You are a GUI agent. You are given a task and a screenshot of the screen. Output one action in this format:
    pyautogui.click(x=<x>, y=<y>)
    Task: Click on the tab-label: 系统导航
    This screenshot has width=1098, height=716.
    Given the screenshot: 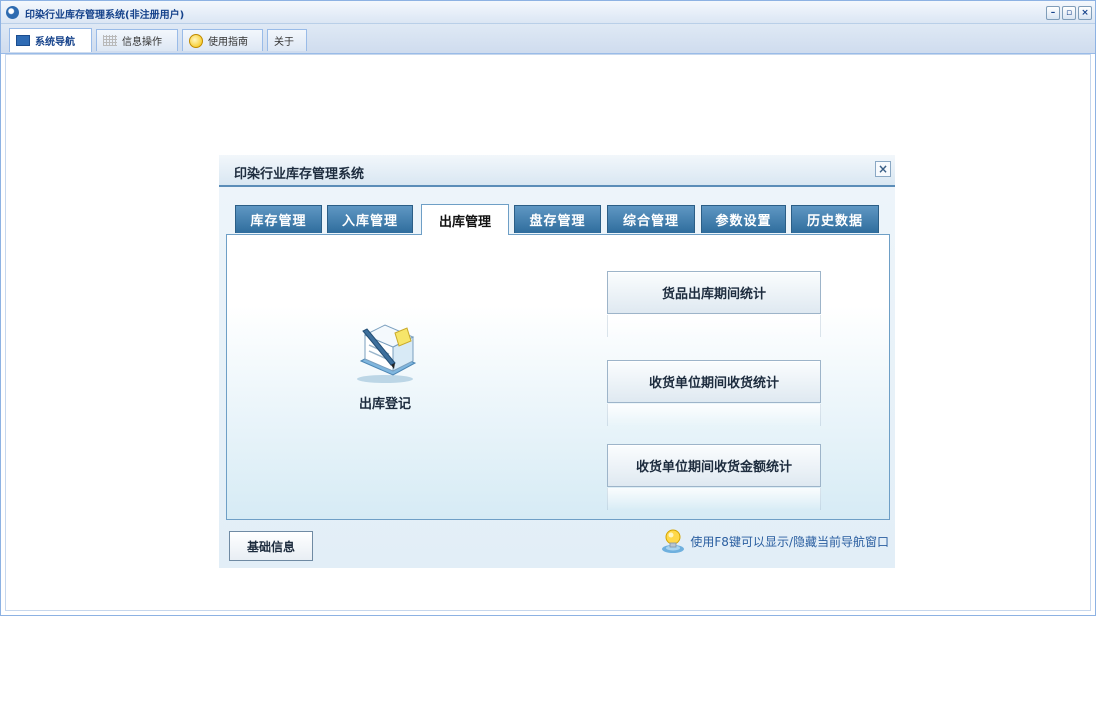 What is the action you would take?
    pyautogui.click(x=55, y=42)
    